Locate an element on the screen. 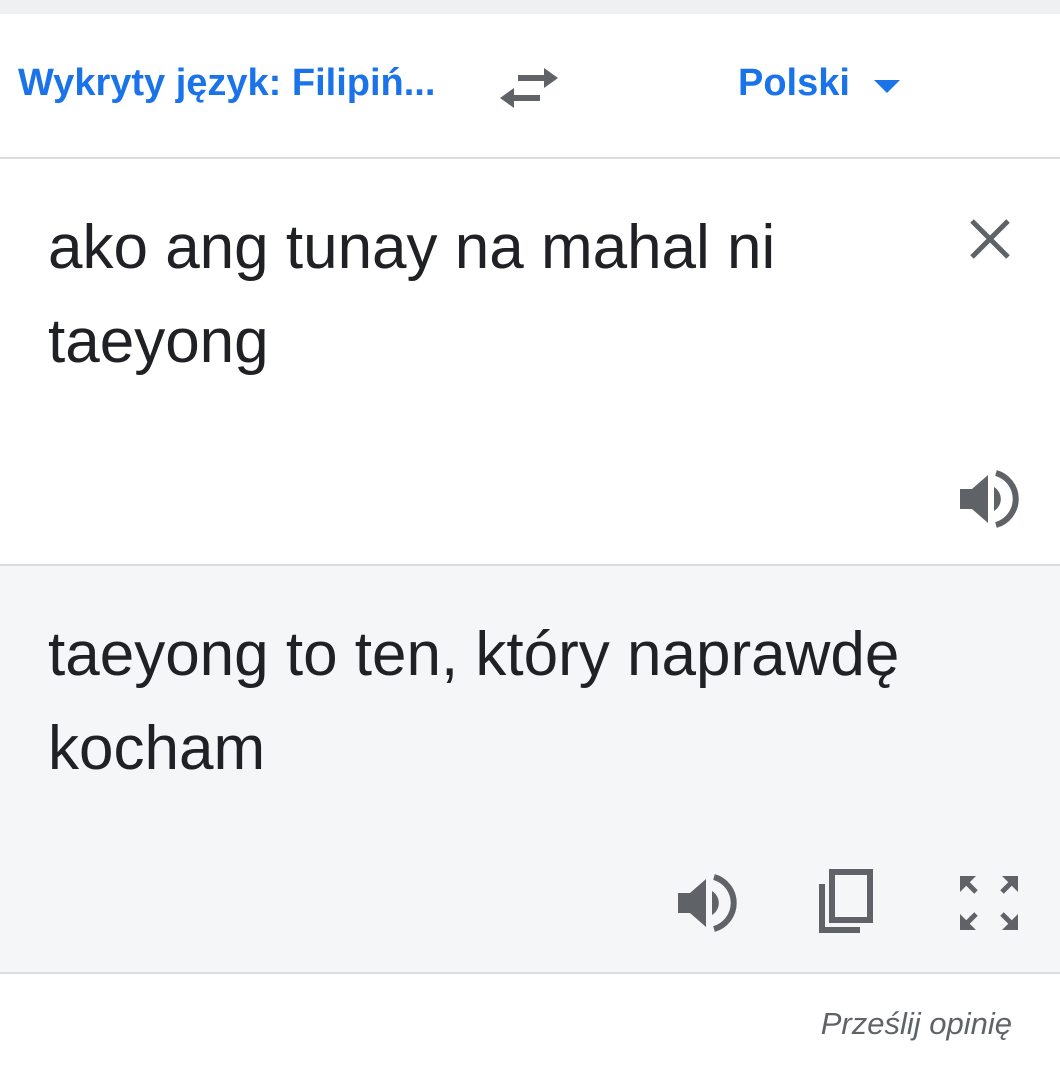  target-language-label: Polski is located at coordinates (794, 83).